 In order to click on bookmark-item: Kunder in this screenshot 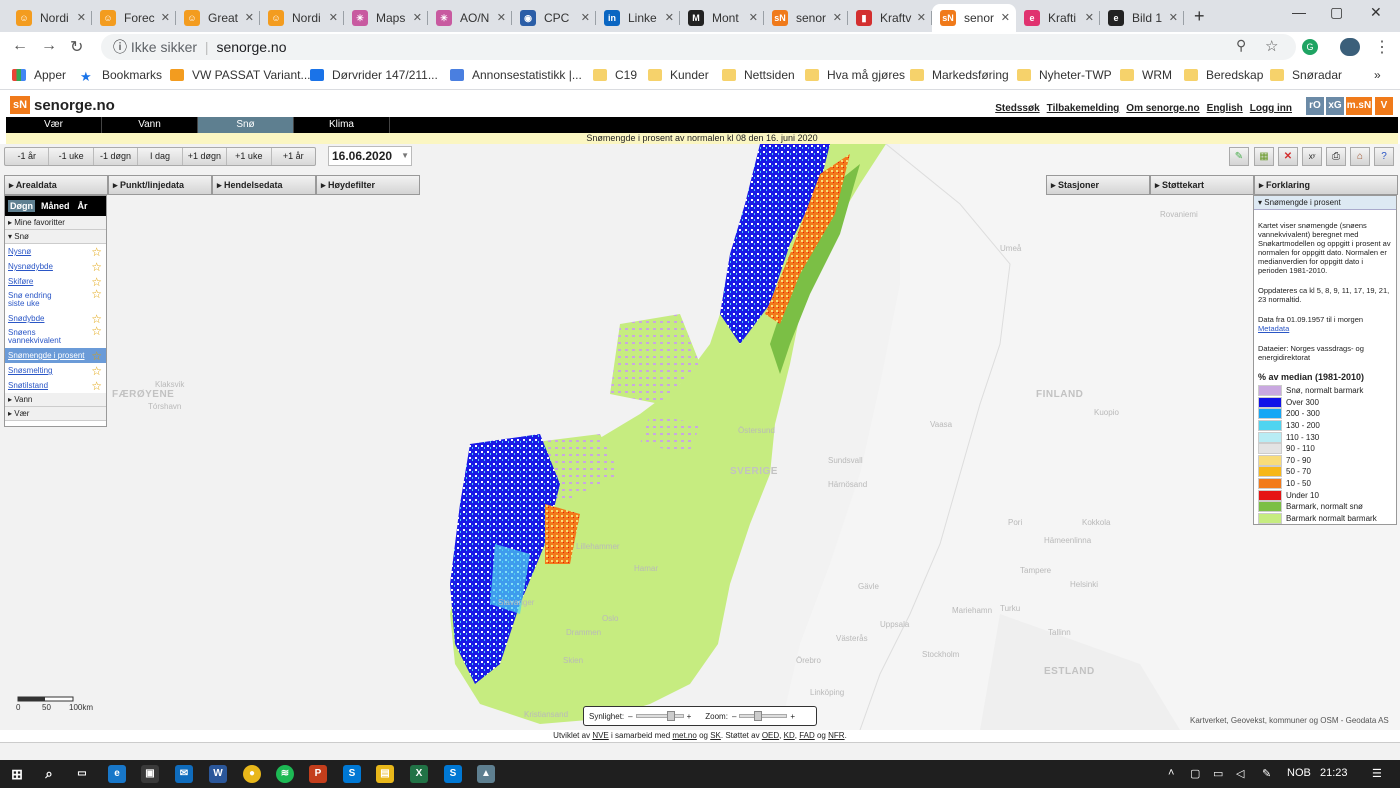, I will do `click(678, 75)`.